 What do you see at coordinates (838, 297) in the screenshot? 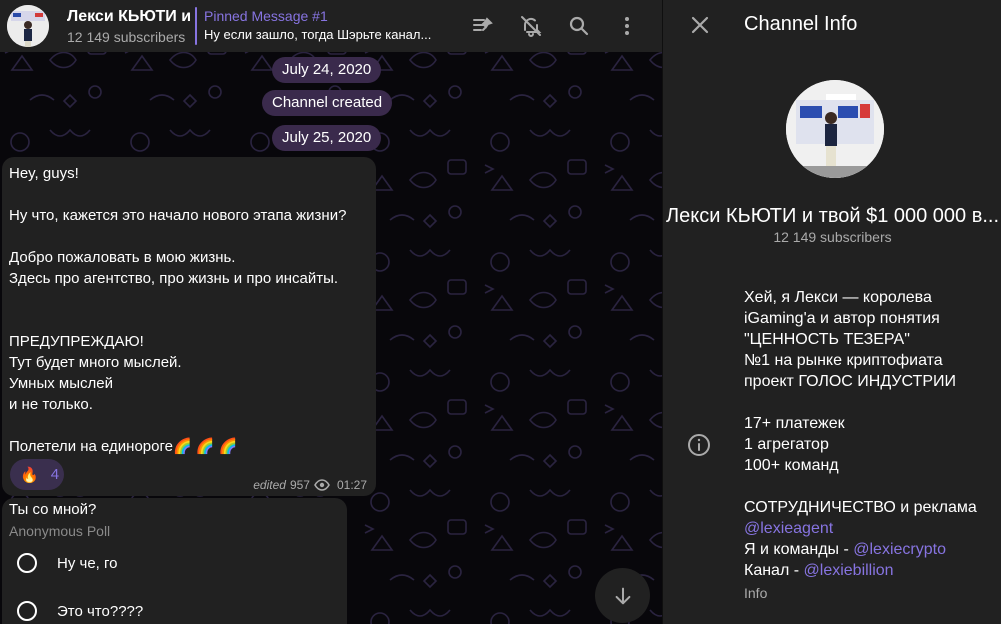
I see `bio-line: Хей, я Лекси — королева` at bounding box center [838, 297].